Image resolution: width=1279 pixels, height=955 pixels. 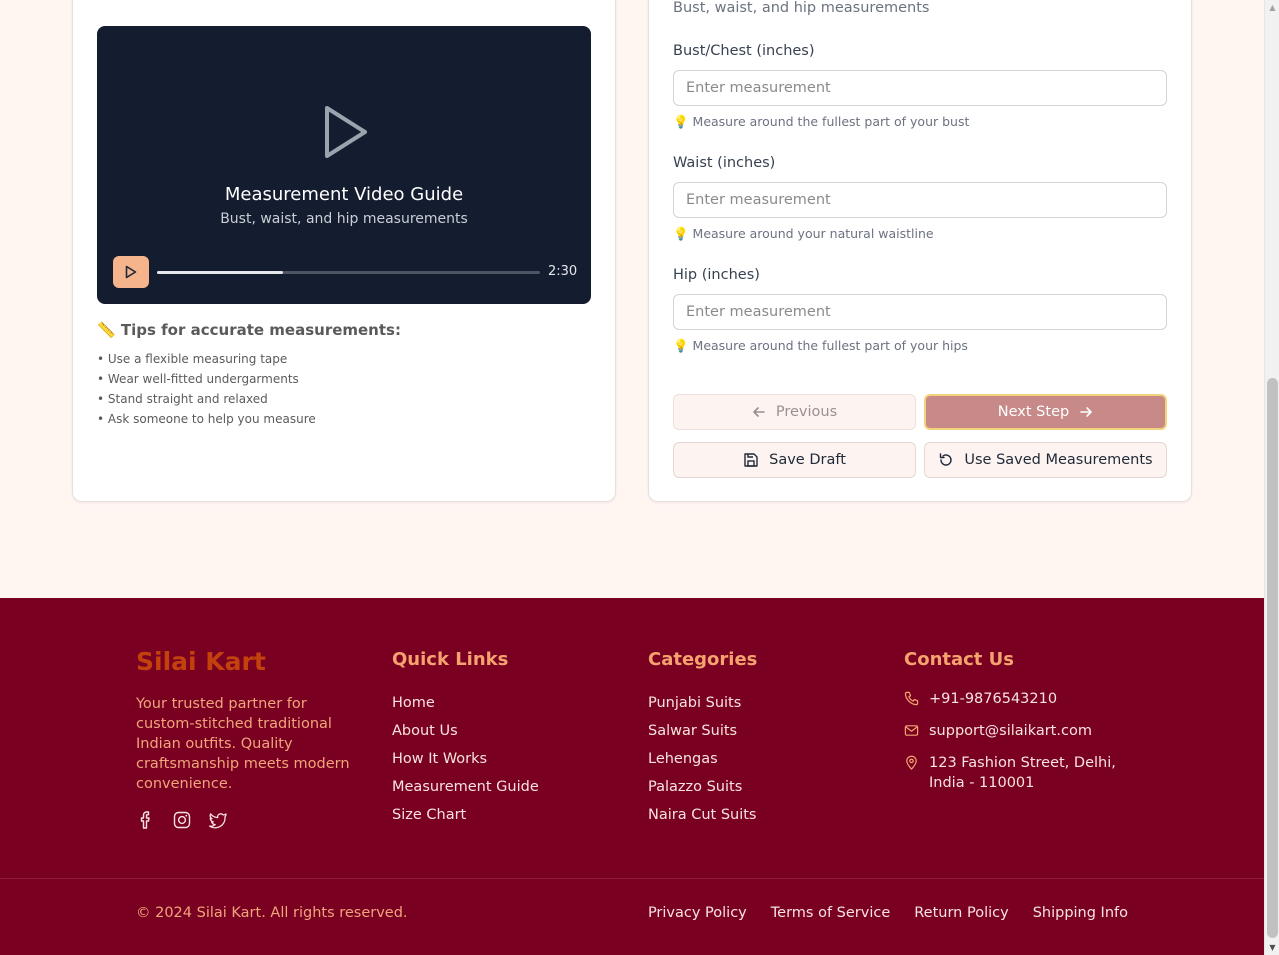 I want to click on save-icon, so click(x=751, y=460).